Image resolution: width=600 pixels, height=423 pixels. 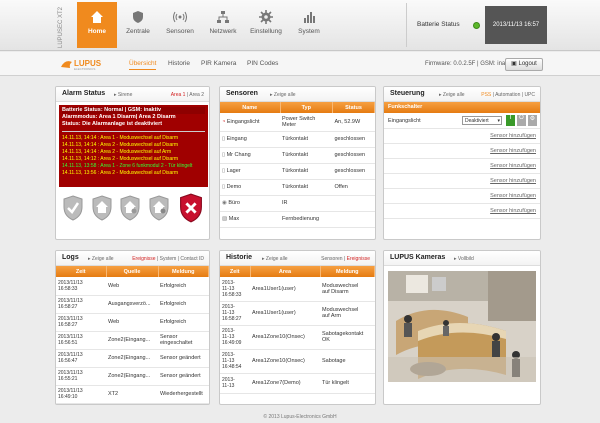 What do you see at coordinates (97, 25) in the screenshot?
I see `nav-home: Home` at bounding box center [97, 25].